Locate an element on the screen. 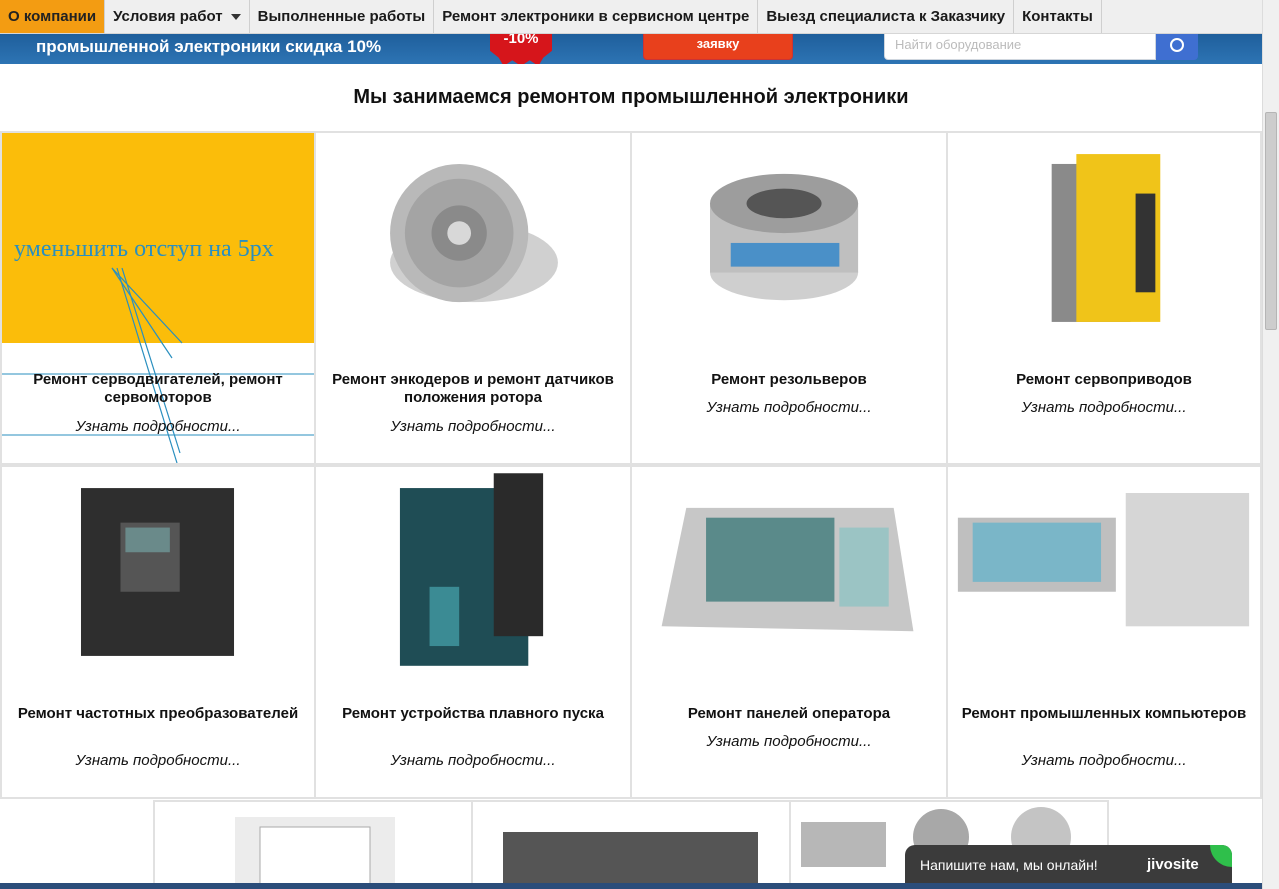 This screenshot has height=889, width=1279. nav-item-label: Выполненные работы is located at coordinates (341, 16).